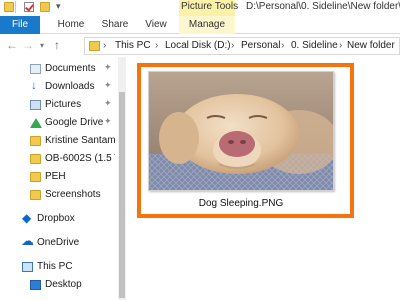 The image size is (400, 300). I want to click on new-folder-icon, so click(45, 7).